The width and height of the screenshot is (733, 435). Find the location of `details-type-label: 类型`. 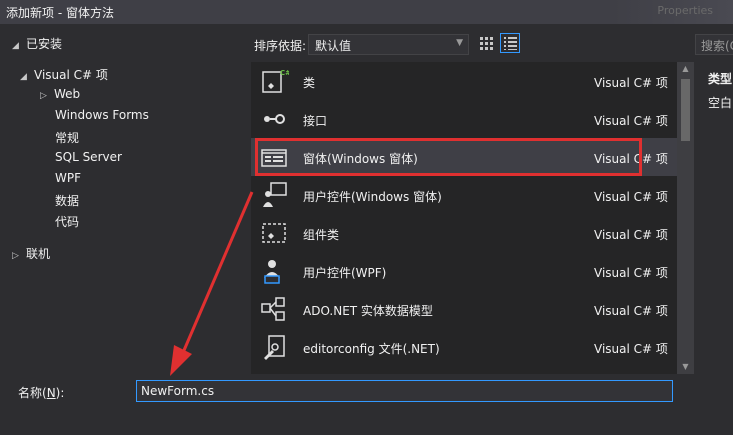

details-type-label: 类型 is located at coordinates (720, 79).